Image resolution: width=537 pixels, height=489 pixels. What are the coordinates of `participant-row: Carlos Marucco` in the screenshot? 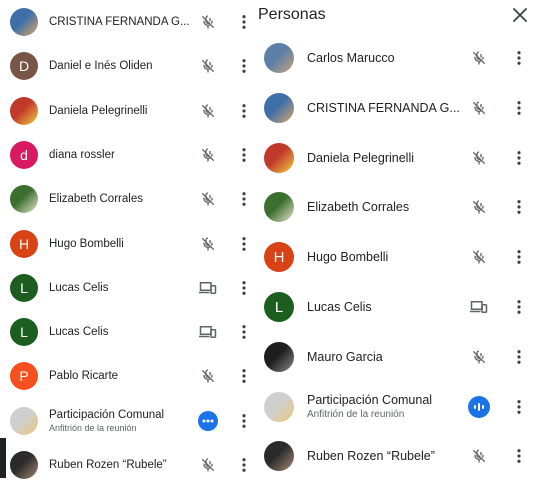 It's located at (395, 58).